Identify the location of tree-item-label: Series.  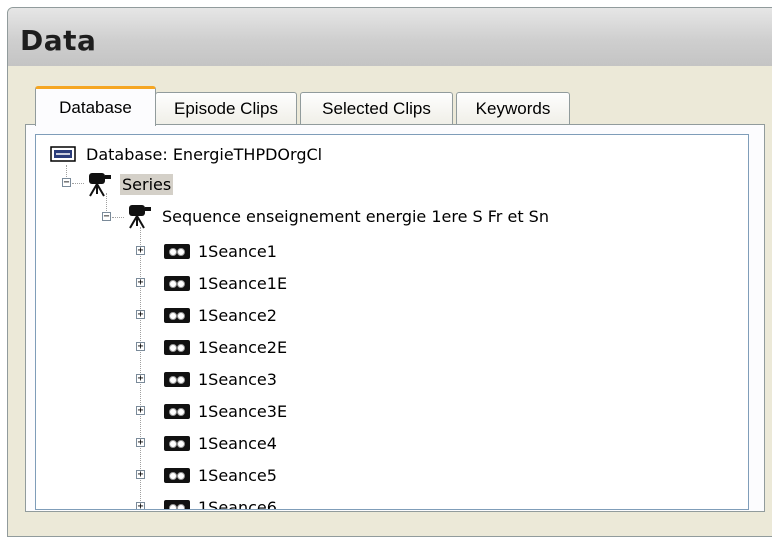
(147, 184).